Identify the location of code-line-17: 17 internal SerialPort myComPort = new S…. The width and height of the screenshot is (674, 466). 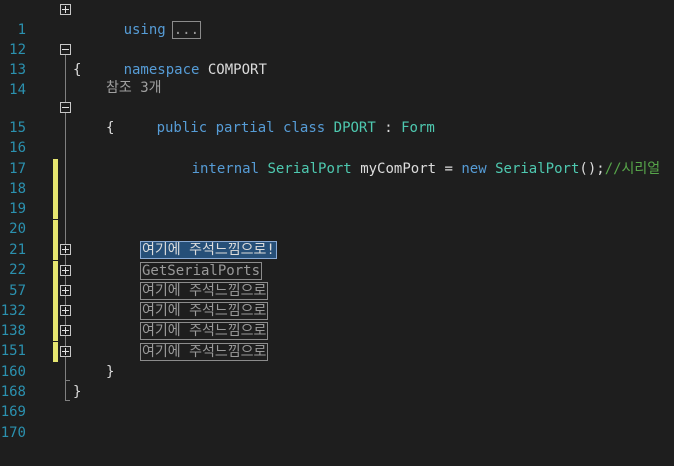
(337, 158).